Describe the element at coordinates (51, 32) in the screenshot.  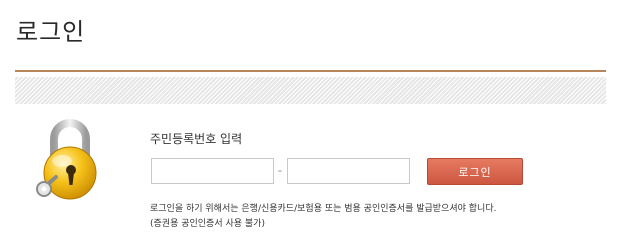
I see `page-title: 로그인` at that location.